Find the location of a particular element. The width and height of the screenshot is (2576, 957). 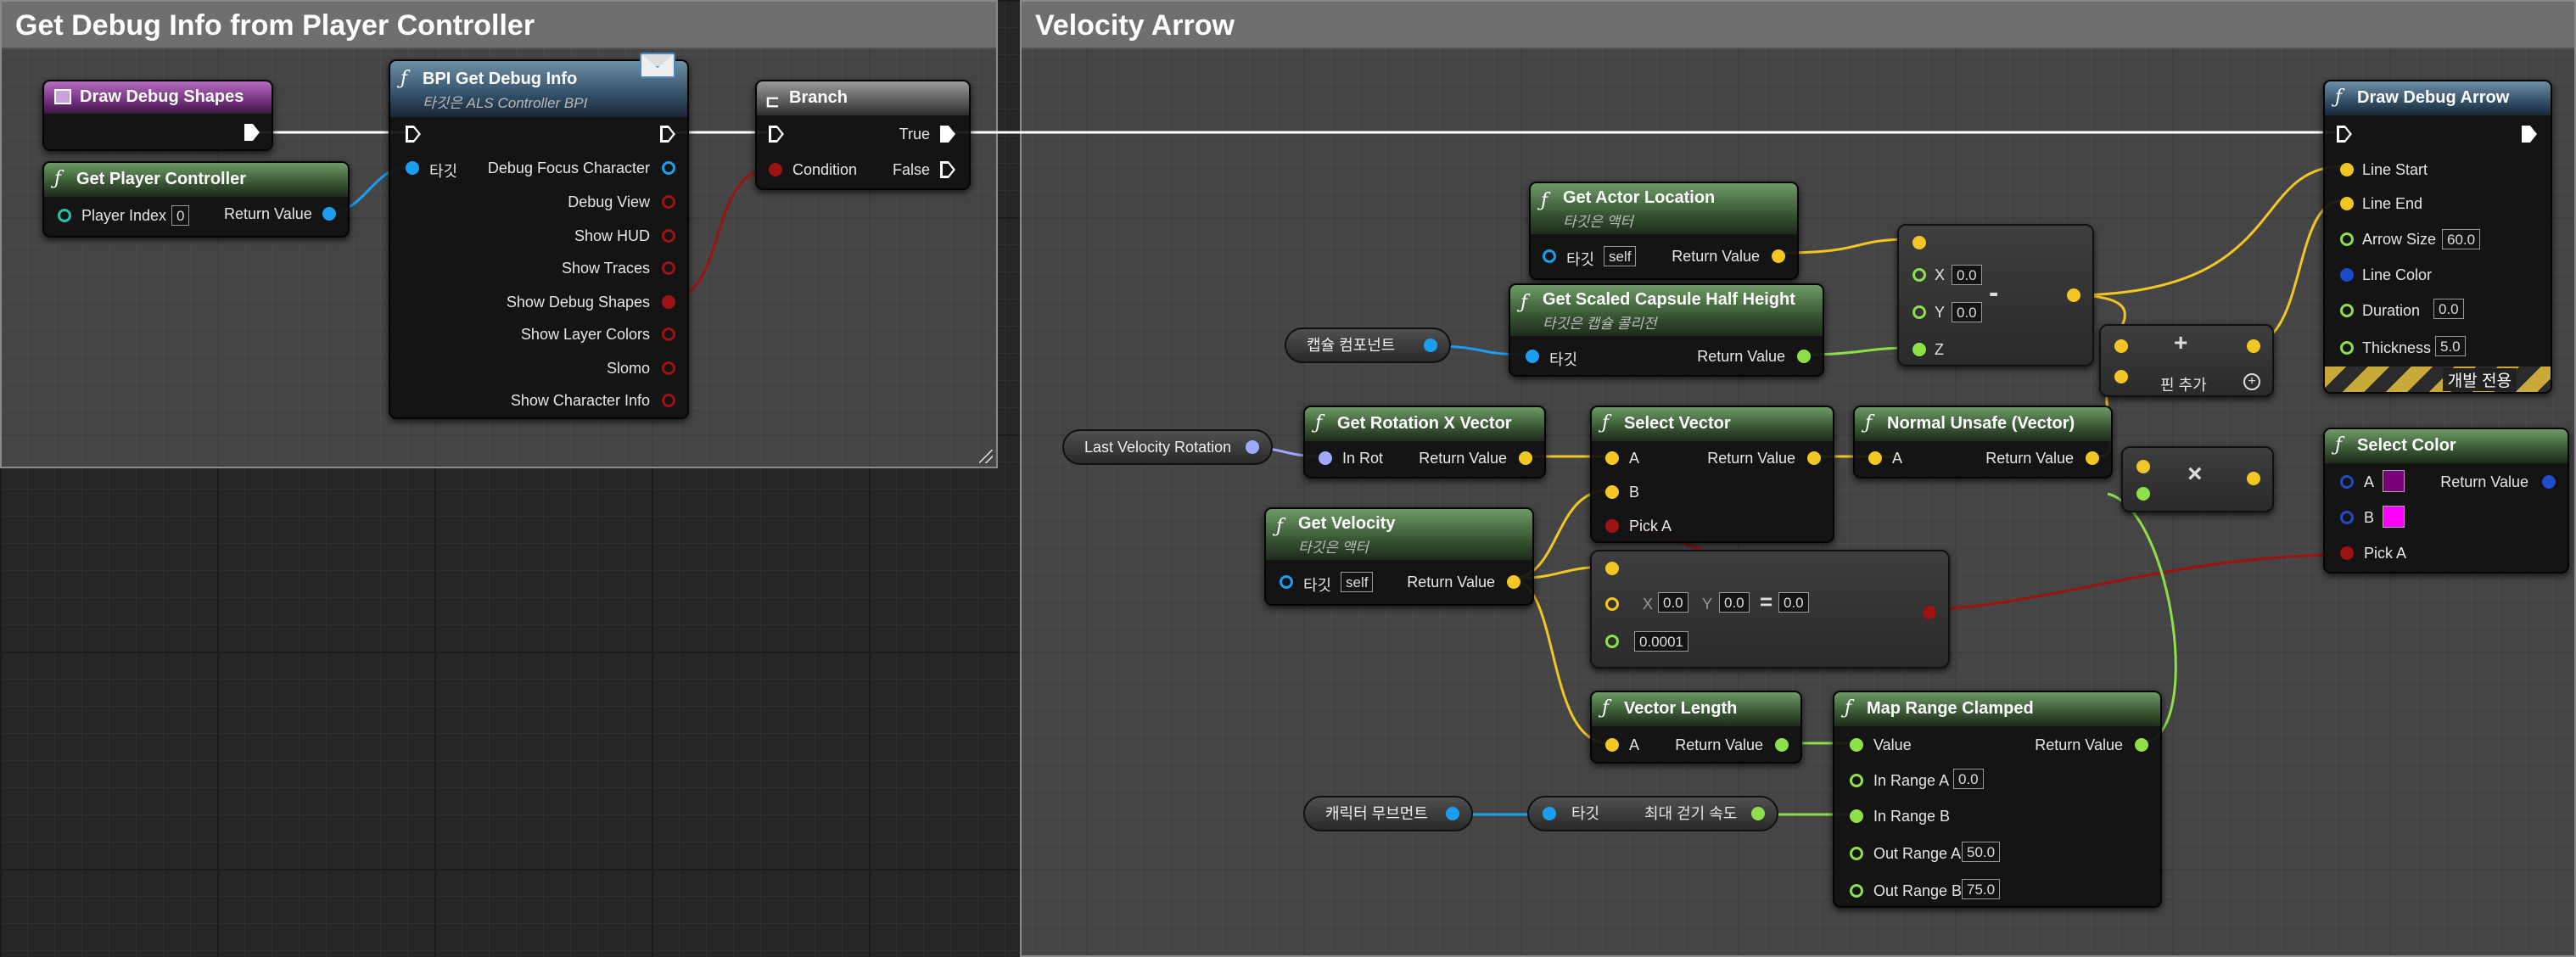

color-a-swatch is located at coordinates (2394, 481).